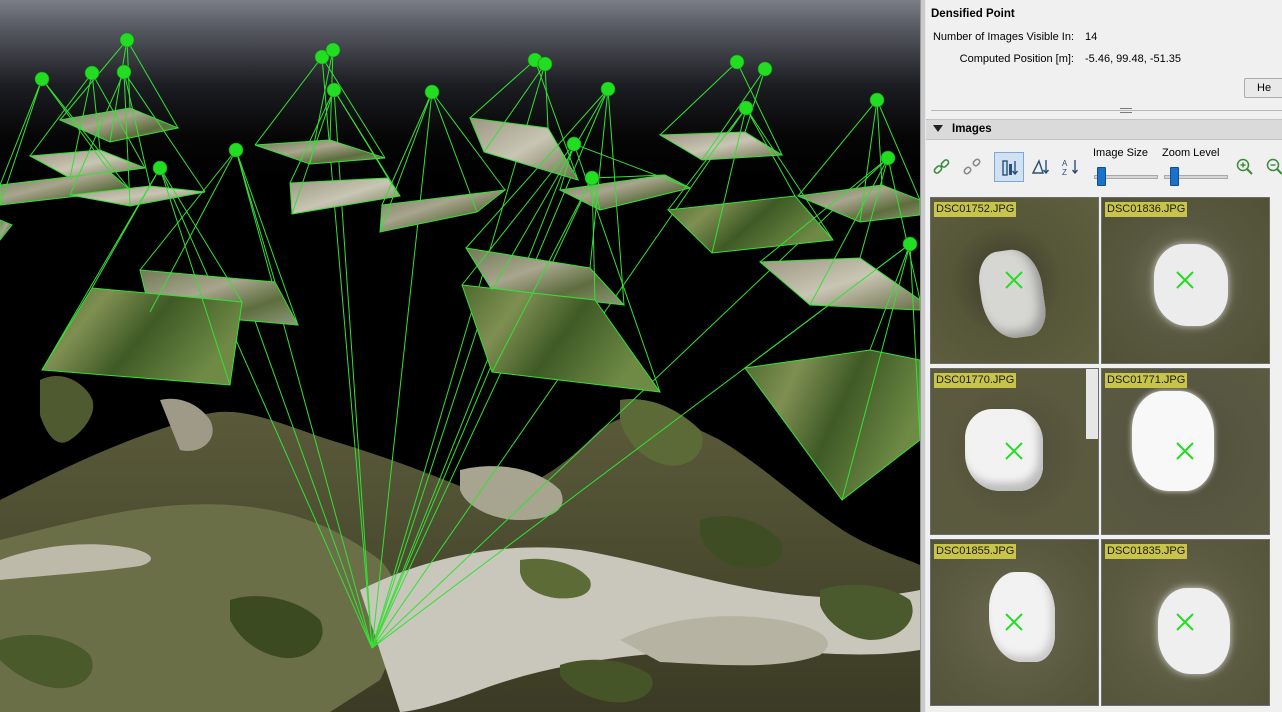 The height and width of the screenshot is (712, 1282). What do you see at coordinates (1174, 176) in the screenshot?
I see `zoom-level-slider-thumb` at bounding box center [1174, 176].